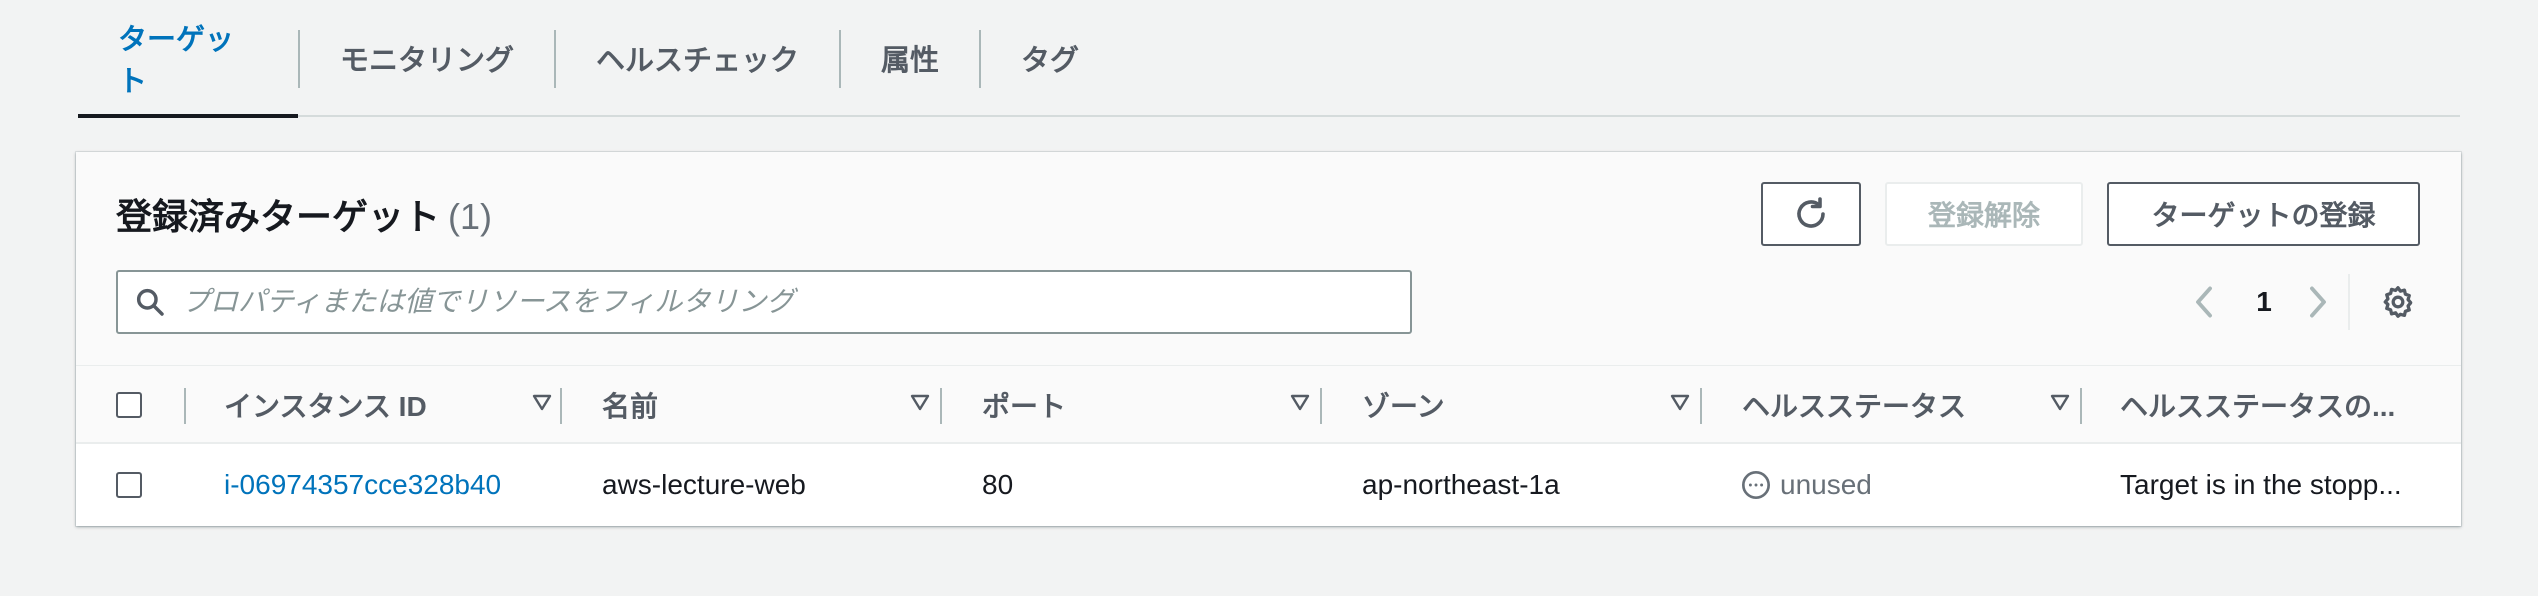  Describe the element at coordinates (704, 484) in the screenshot. I see `target-name: aws-lecture-web` at that location.